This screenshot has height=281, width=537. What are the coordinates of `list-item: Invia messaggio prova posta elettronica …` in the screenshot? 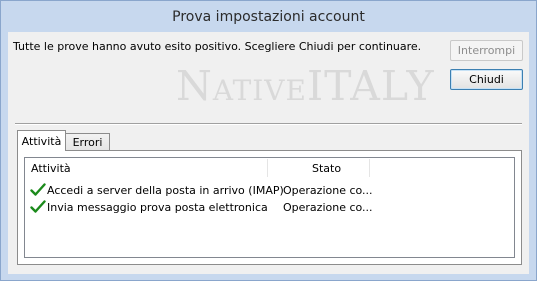 It's located at (269, 208).